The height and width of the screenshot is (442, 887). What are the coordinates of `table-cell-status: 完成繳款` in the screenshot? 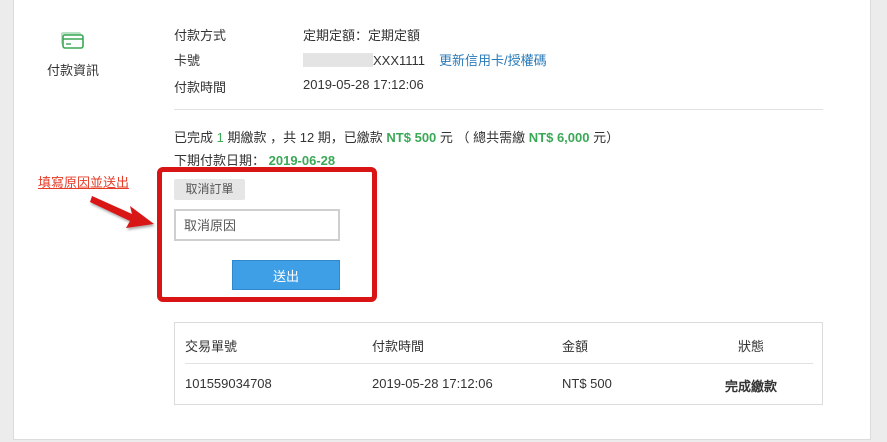 It's located at (751, 386).